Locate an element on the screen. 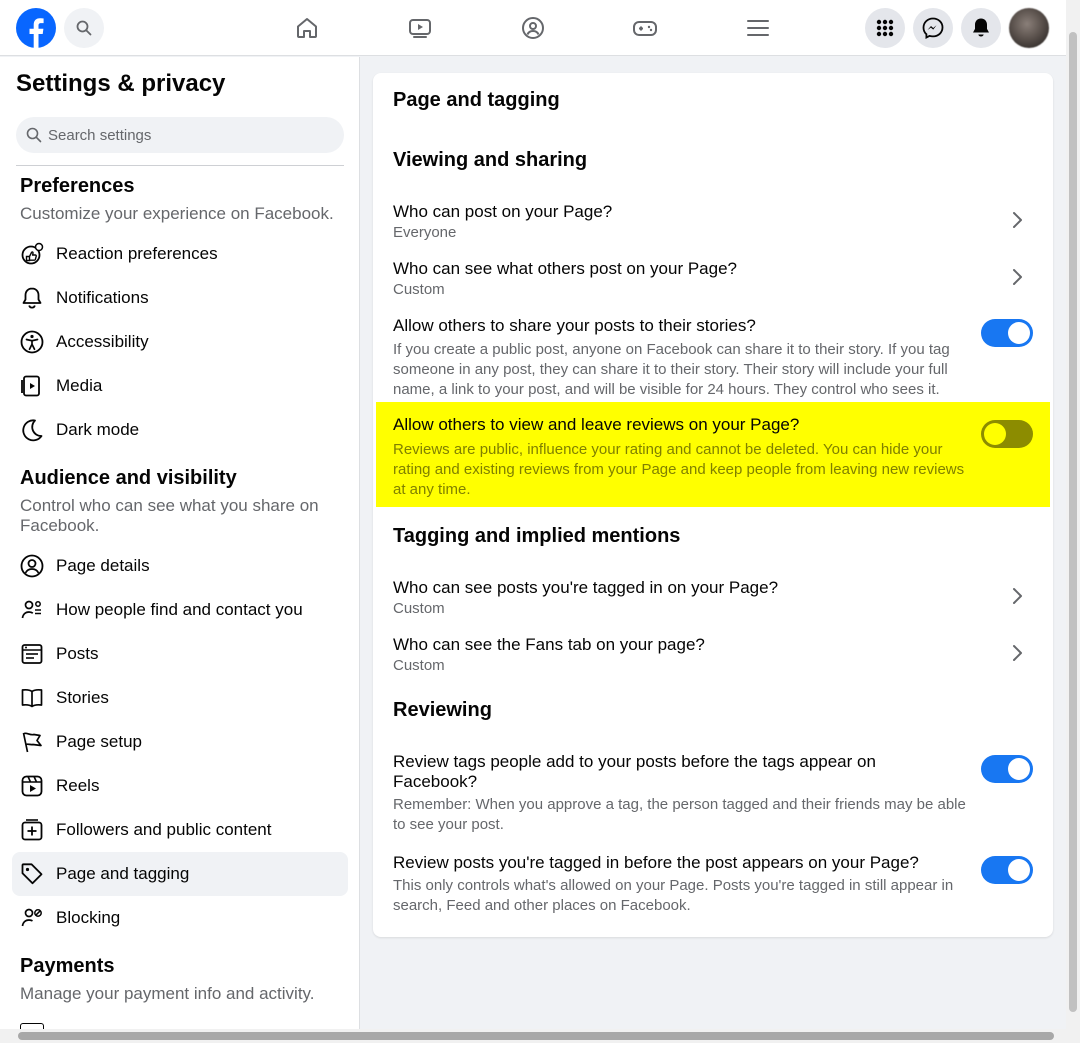 This screenshot has width=1080, height=1043. sidebar-item-dark-mode: Dark mode is located at coordinates (180, 430).